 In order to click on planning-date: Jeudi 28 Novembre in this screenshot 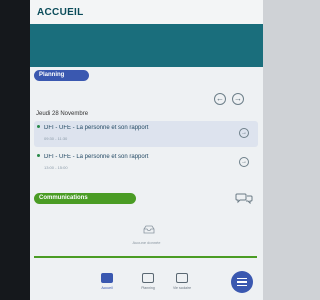, I will do `click(62, 114)`.